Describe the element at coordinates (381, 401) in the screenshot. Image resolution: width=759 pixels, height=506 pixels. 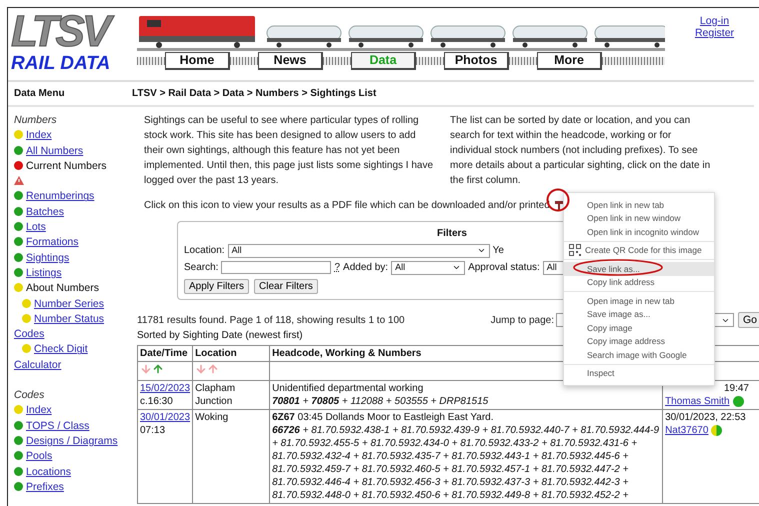
I see `stock-numbers: 70801 + 70805 + 112088 + 503555 + DRP81515` at that location.